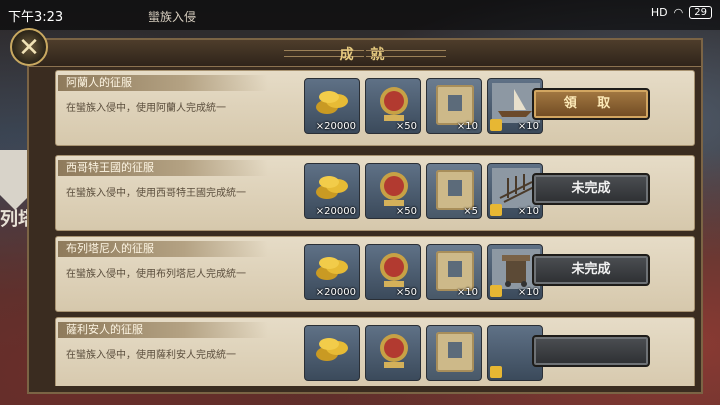  Describe the element at coordinates (156, 274) in the screenshot. I see `achievement-description: 在蠻族入侵中，使用布列塔尼人完成統一` at that location.